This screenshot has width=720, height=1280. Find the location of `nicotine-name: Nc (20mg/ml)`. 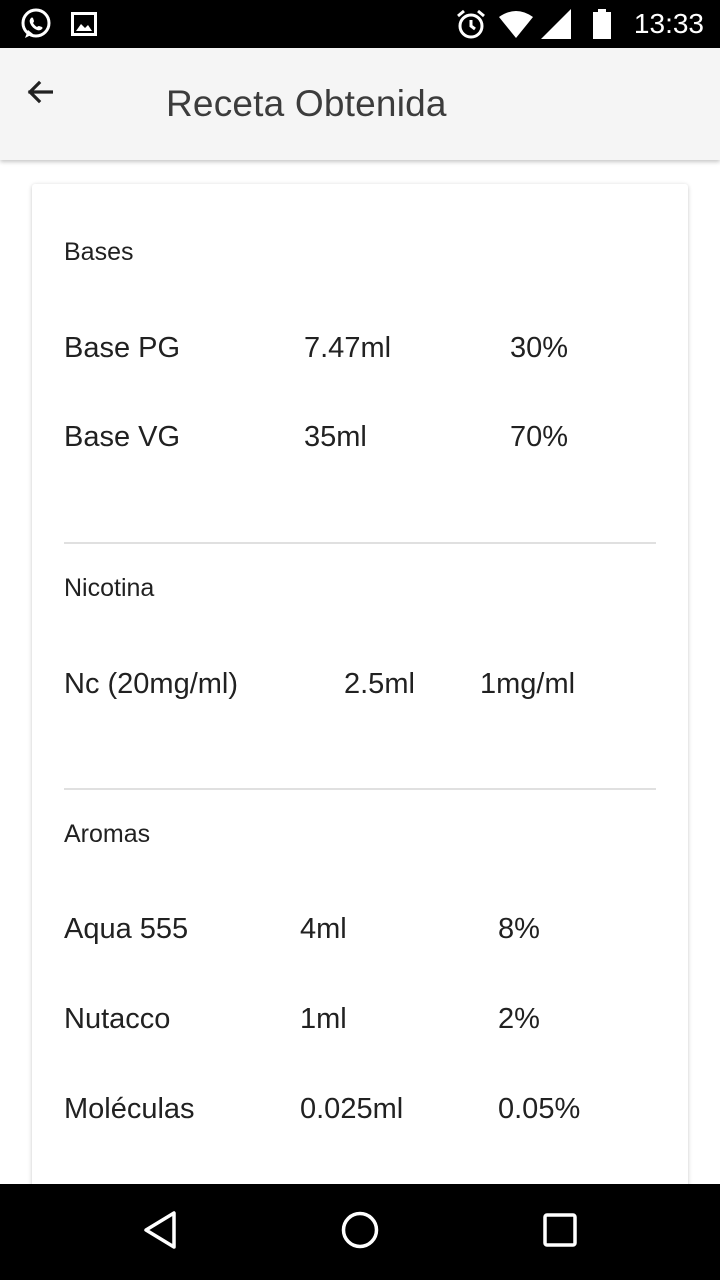

nicotine-name: Nc (20mg/ml) is located at coordinates (151, 684).